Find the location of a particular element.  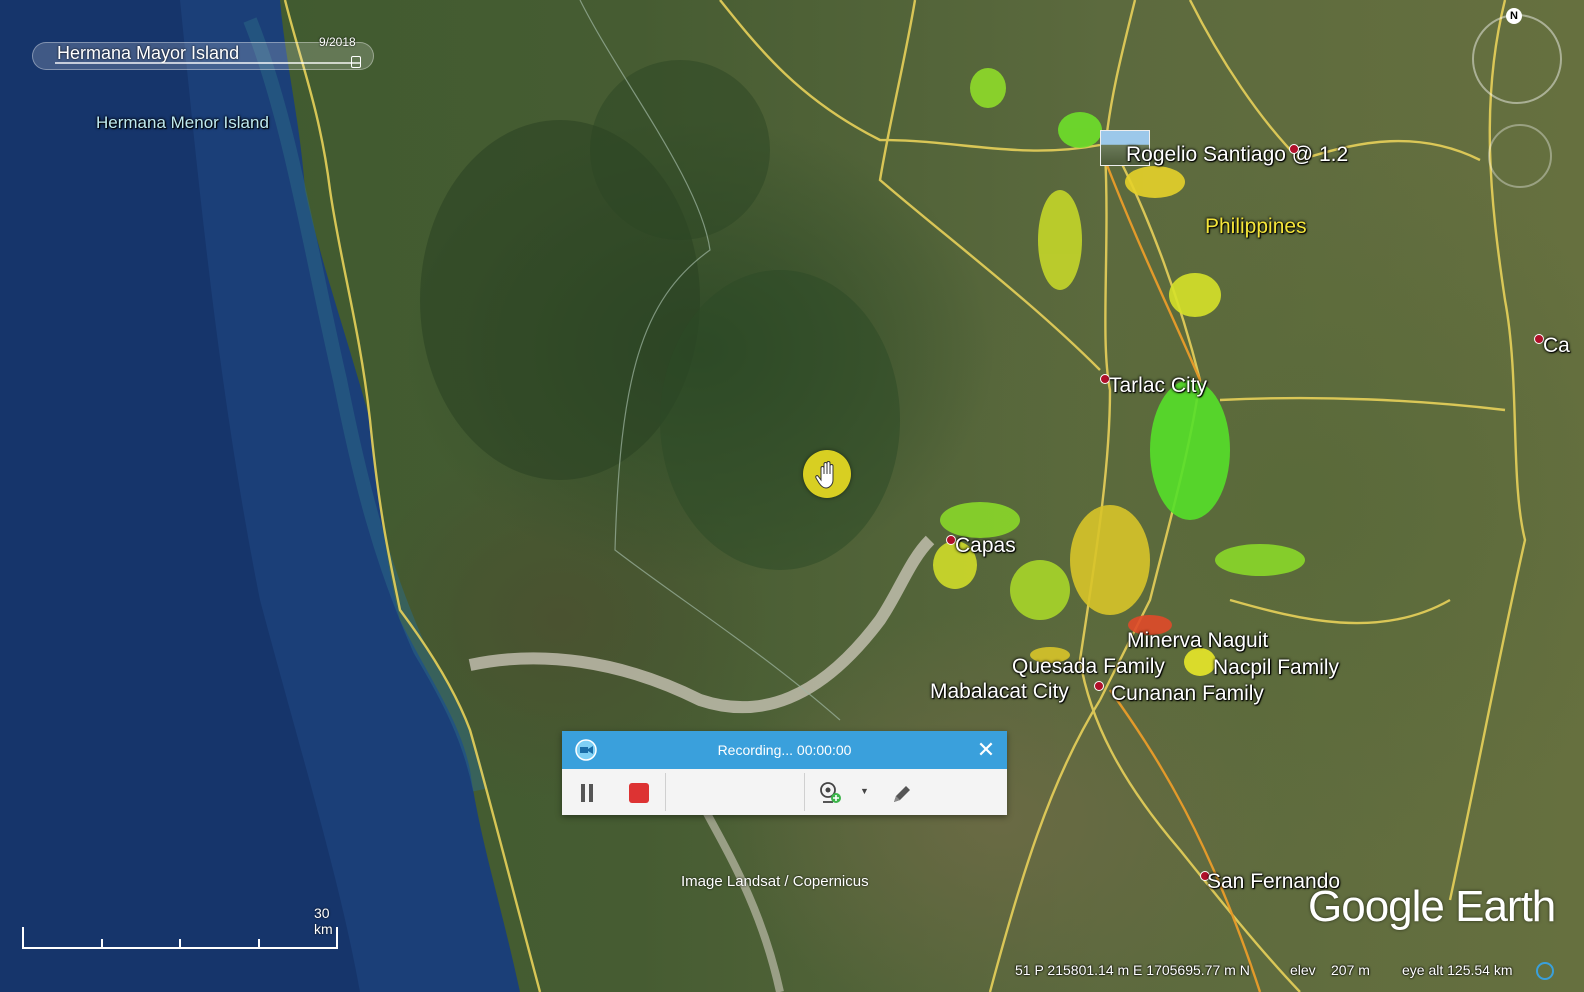

tour-place-pill: Hermana Mayor Island 9/2018 is located at coordinates (203, 52).